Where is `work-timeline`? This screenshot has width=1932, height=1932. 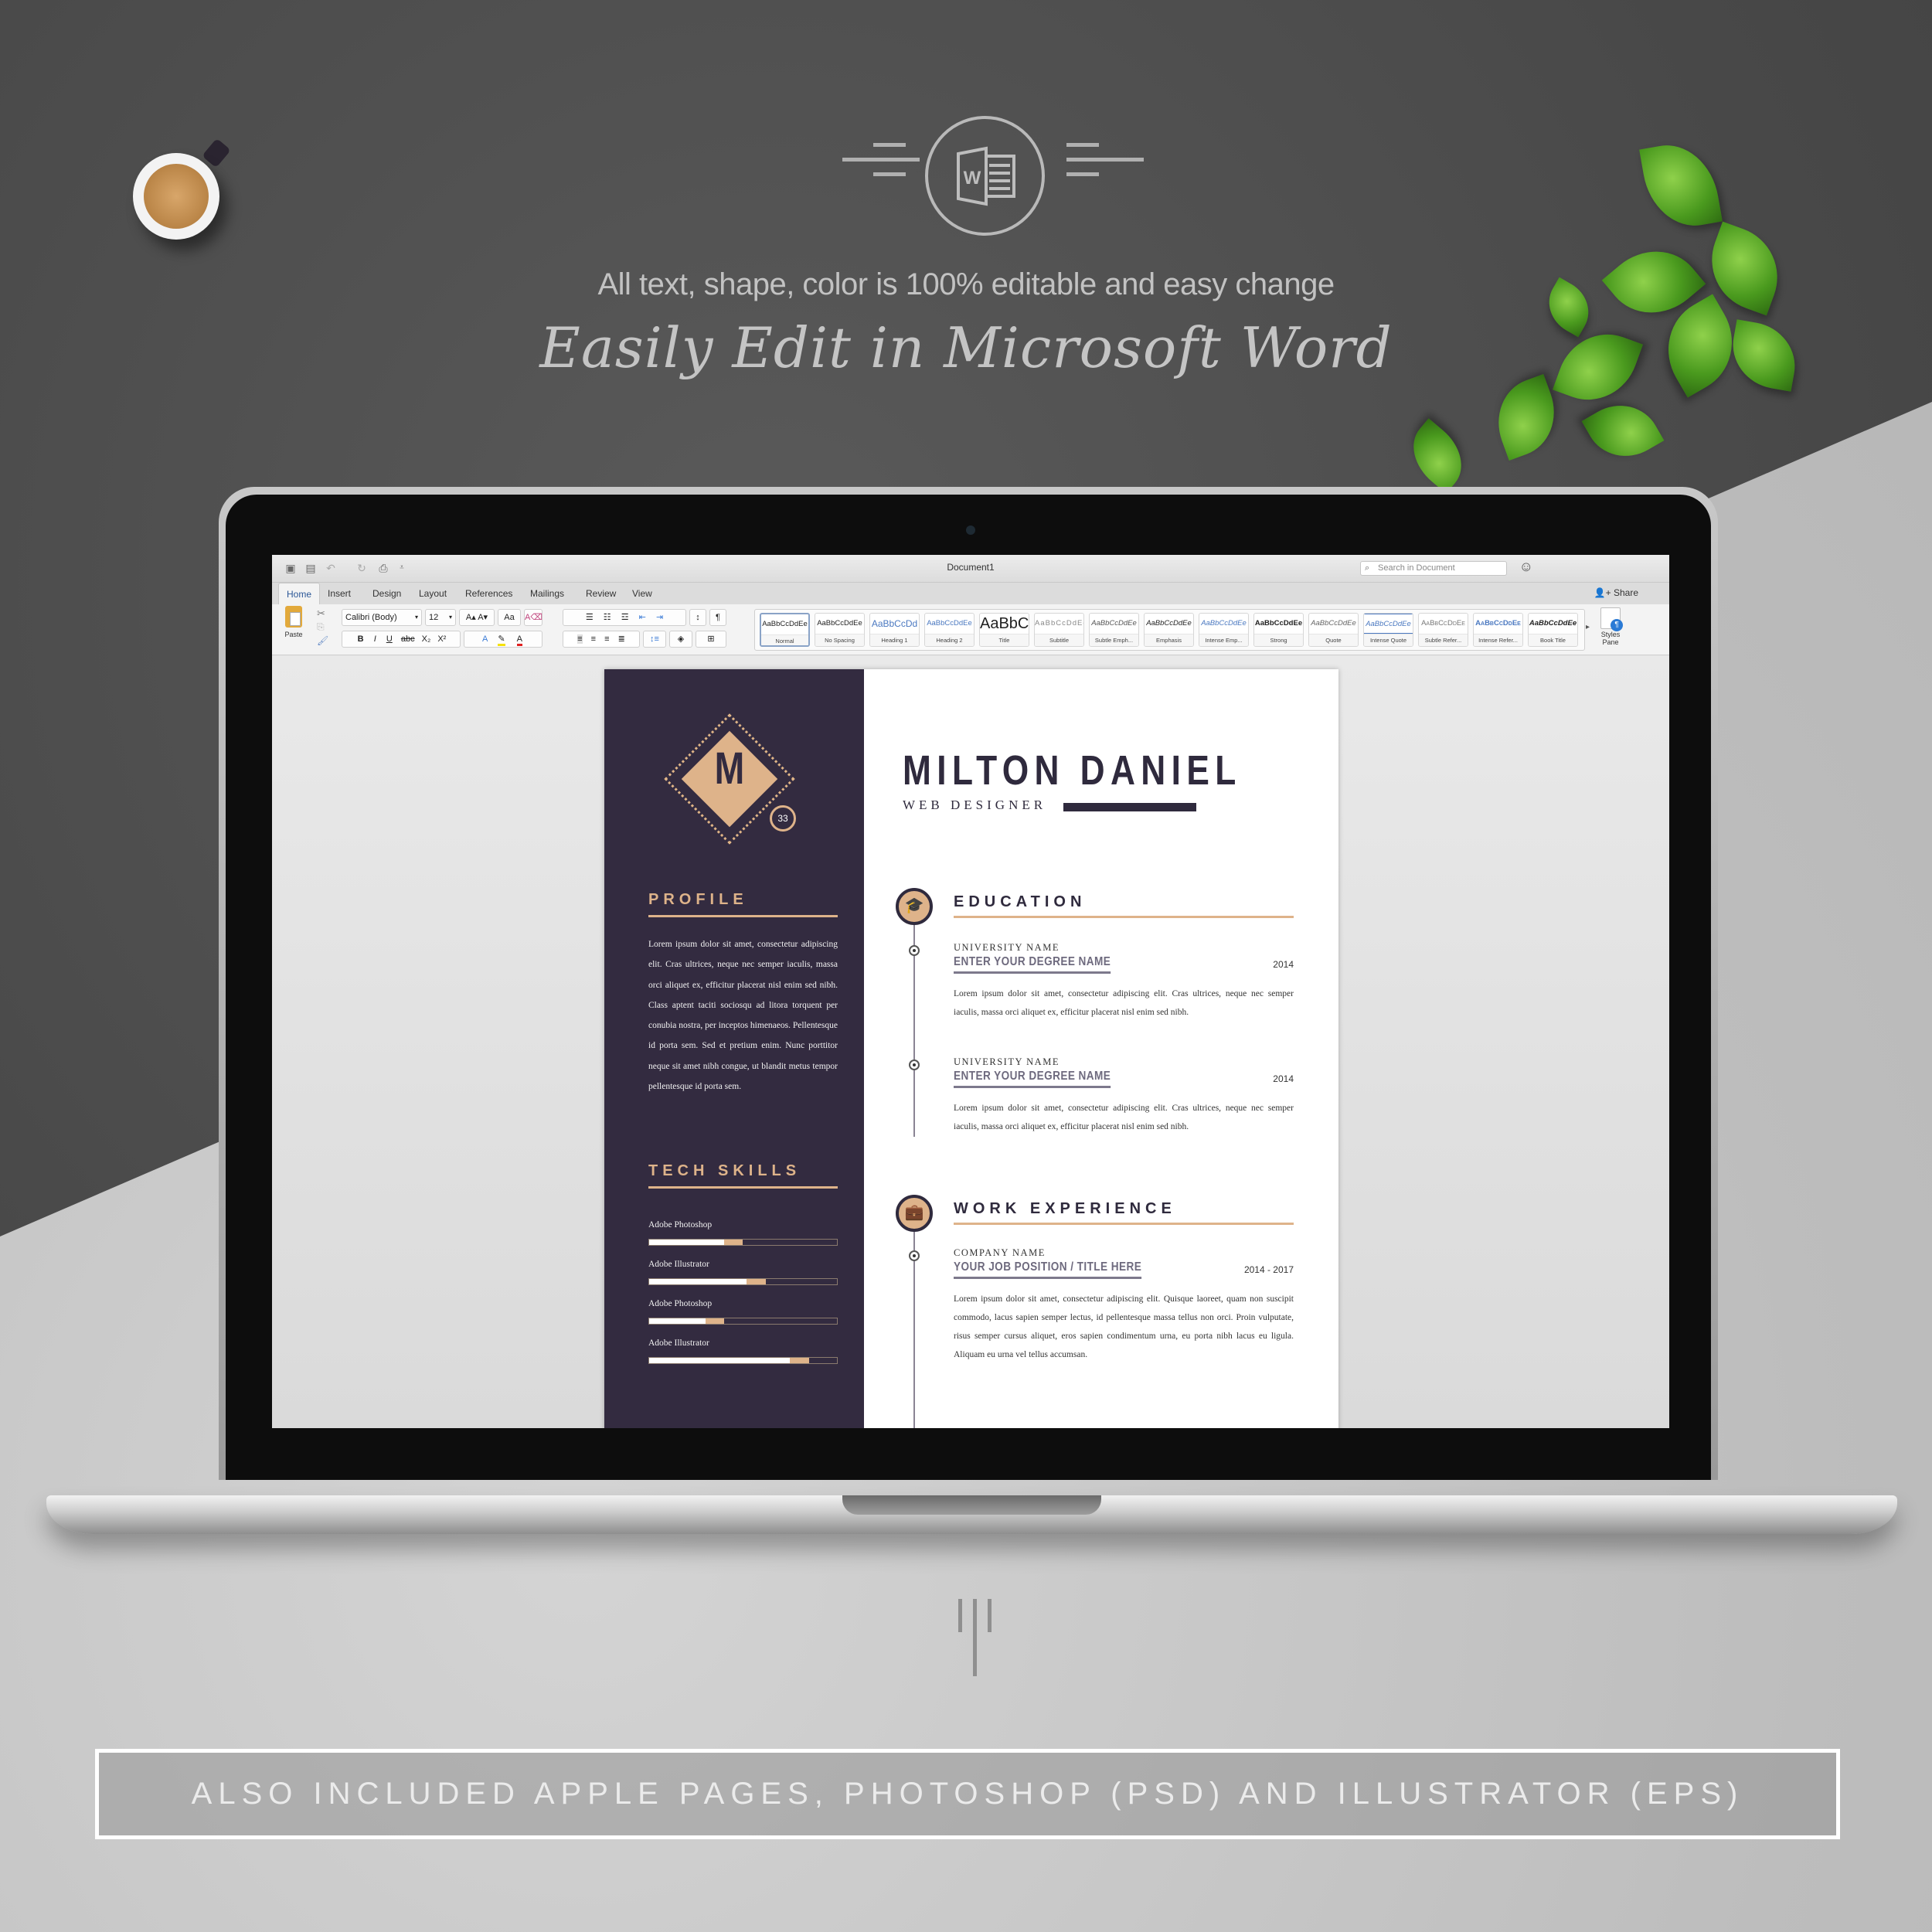
work-timeline is located at coordinates (914, 1319).